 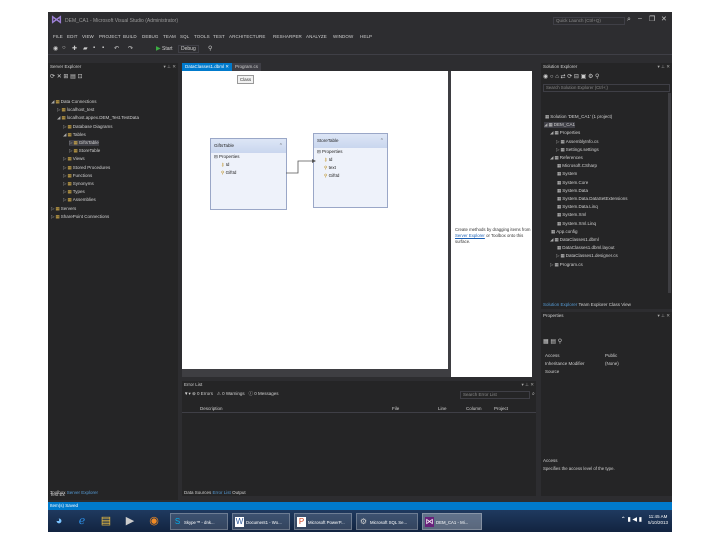 What do you see at coordinates (470, 235) in the screenshot?
I see `server-explorer-link: Server Explorer` at bounding box center [470, 235].